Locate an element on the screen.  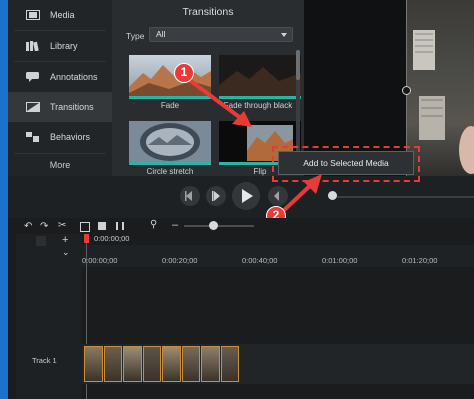
sidebar-item-library: Library is located at coordinates (60, 46).